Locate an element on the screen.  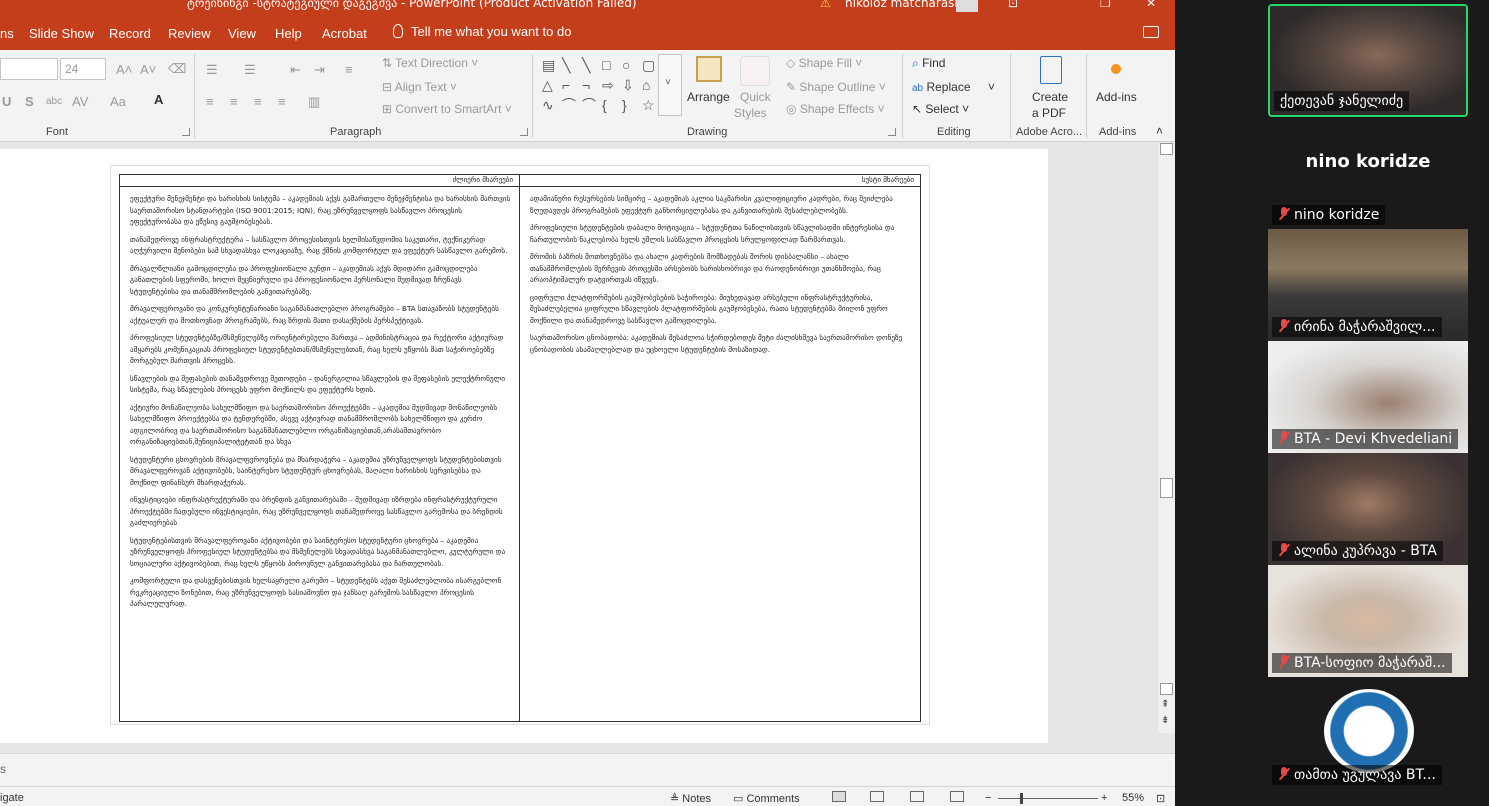
connector-shape-icon: ¬ is located at coordinates (586, 85).